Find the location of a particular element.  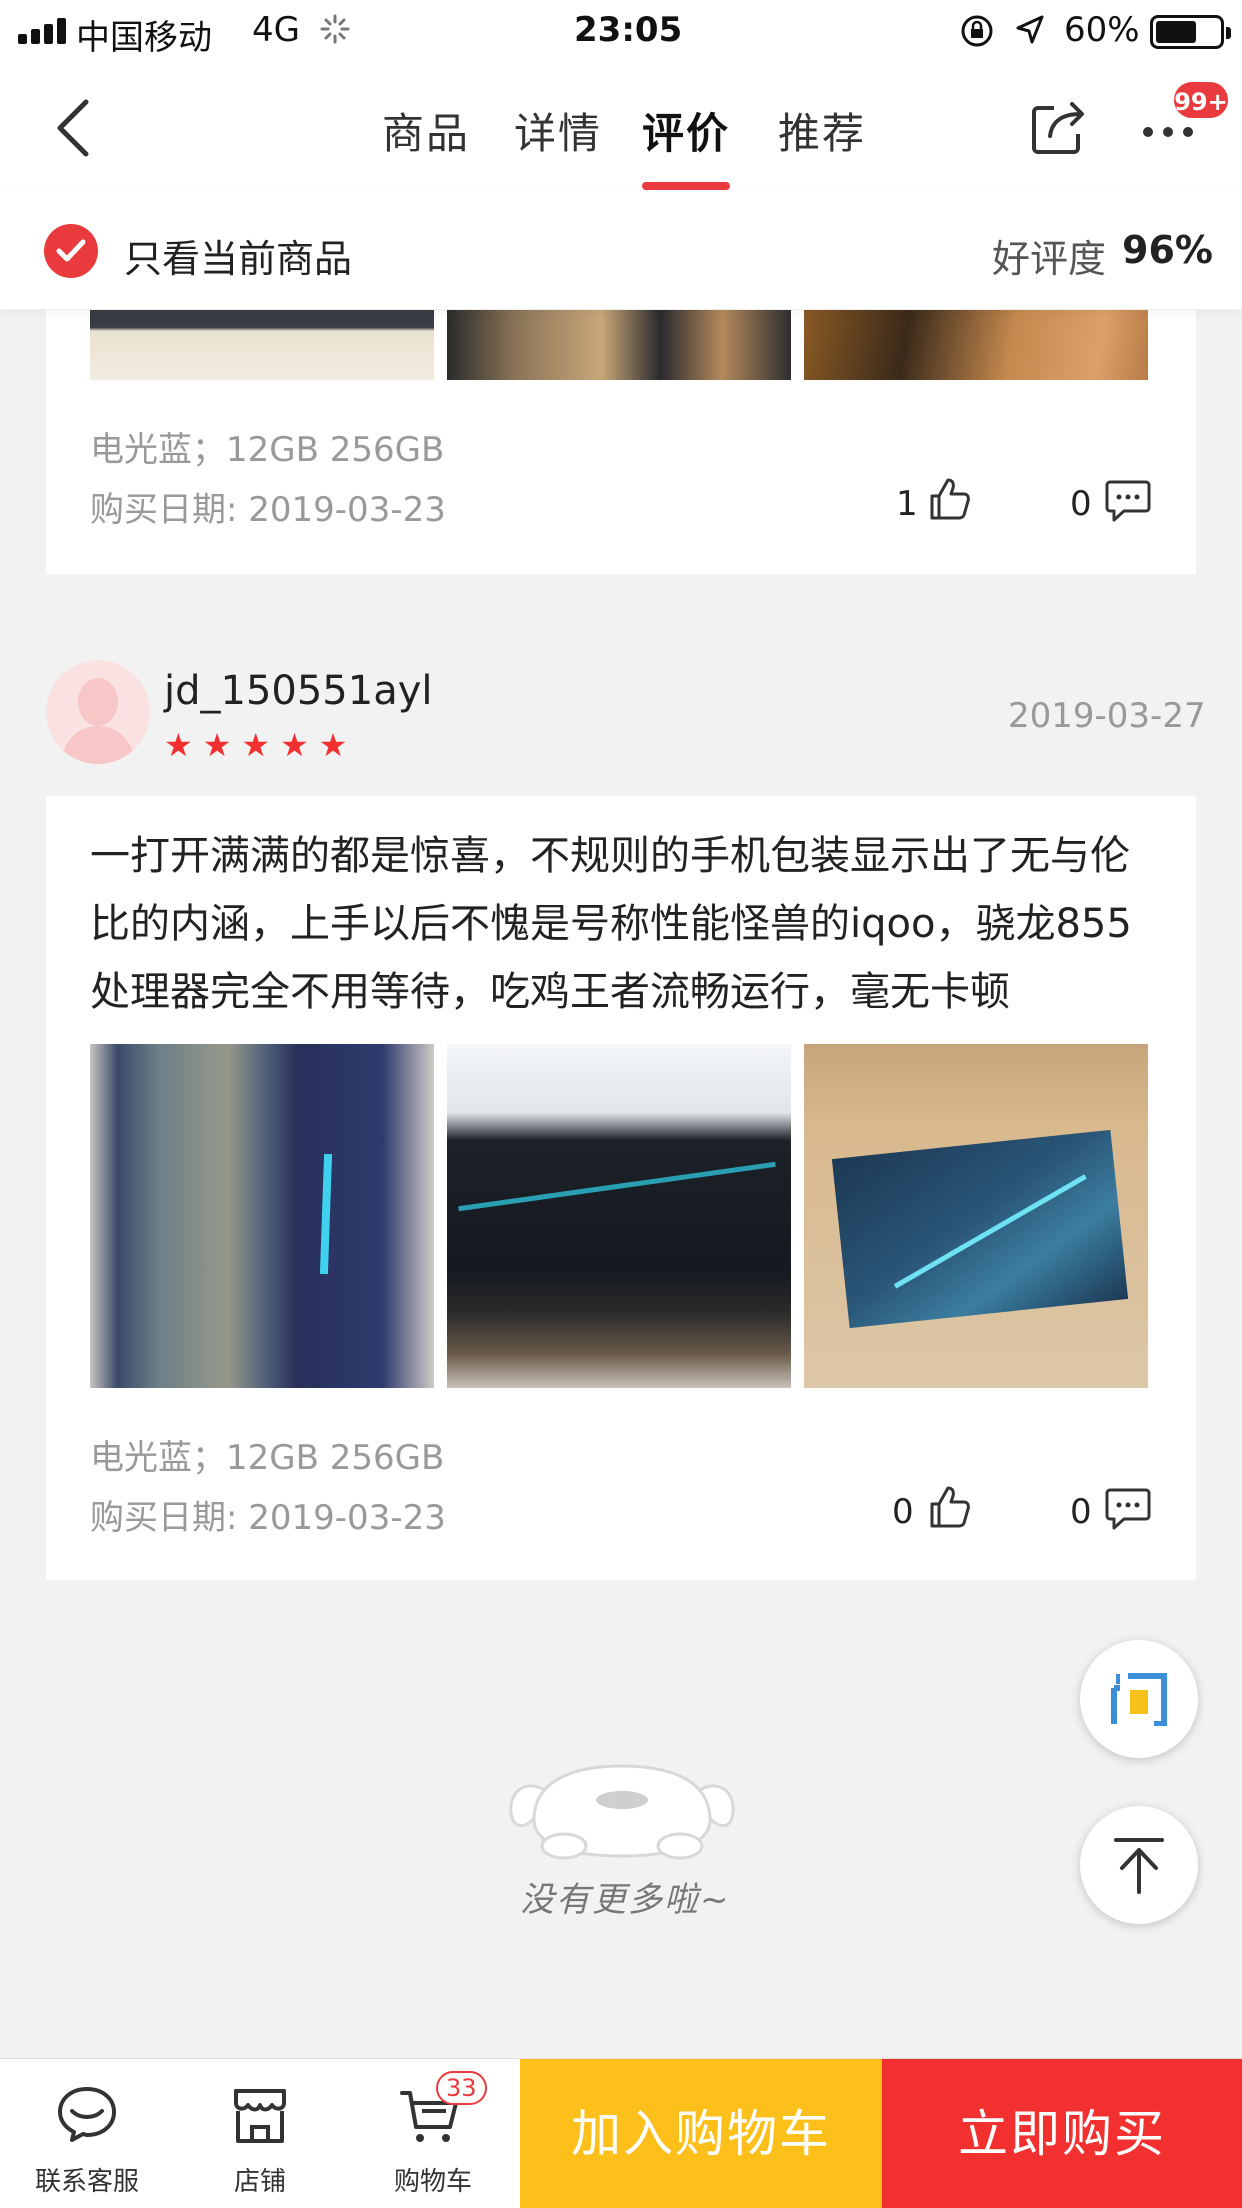

positive-rating-value: 96% is located at coordinates (1167, 250).